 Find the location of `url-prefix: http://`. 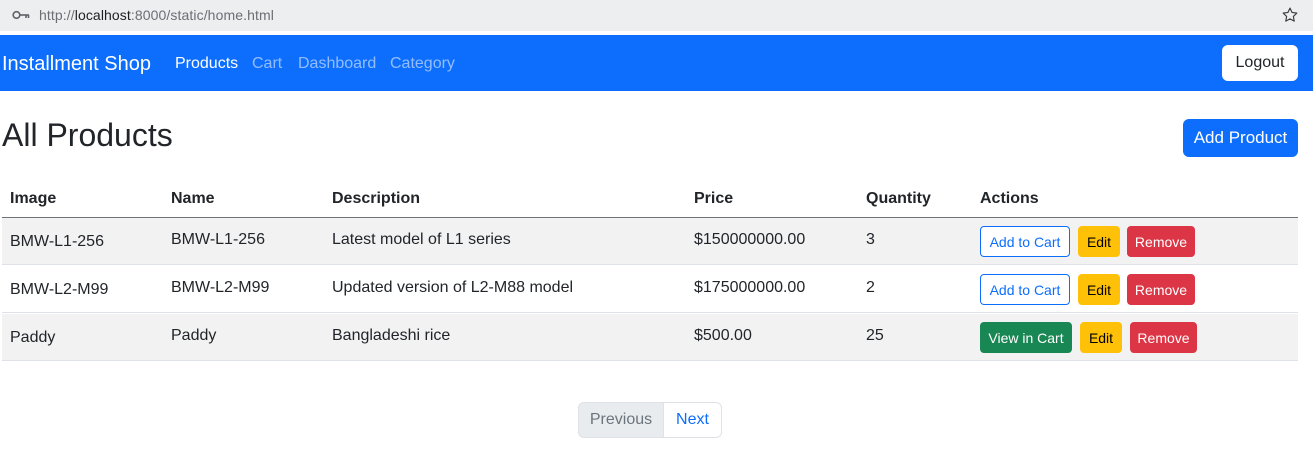

url-prefix: http:// is located at coordinates (57, 15).